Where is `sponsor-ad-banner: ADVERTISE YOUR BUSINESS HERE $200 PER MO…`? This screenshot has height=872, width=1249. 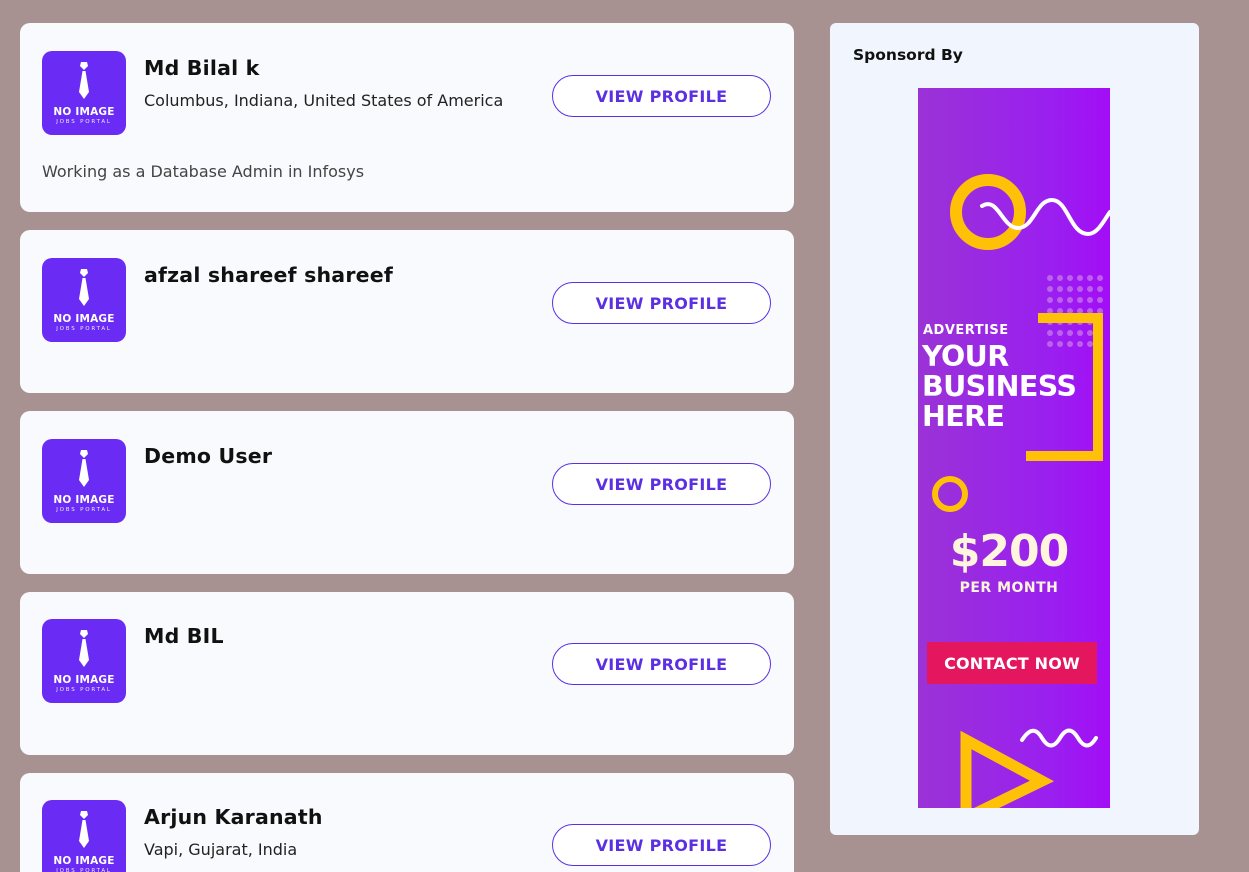
sponsor-ad-banner: ADVERTISE YOUR BUSINESS HERE $200 PER MO… is located at coordinates (1014, 448).